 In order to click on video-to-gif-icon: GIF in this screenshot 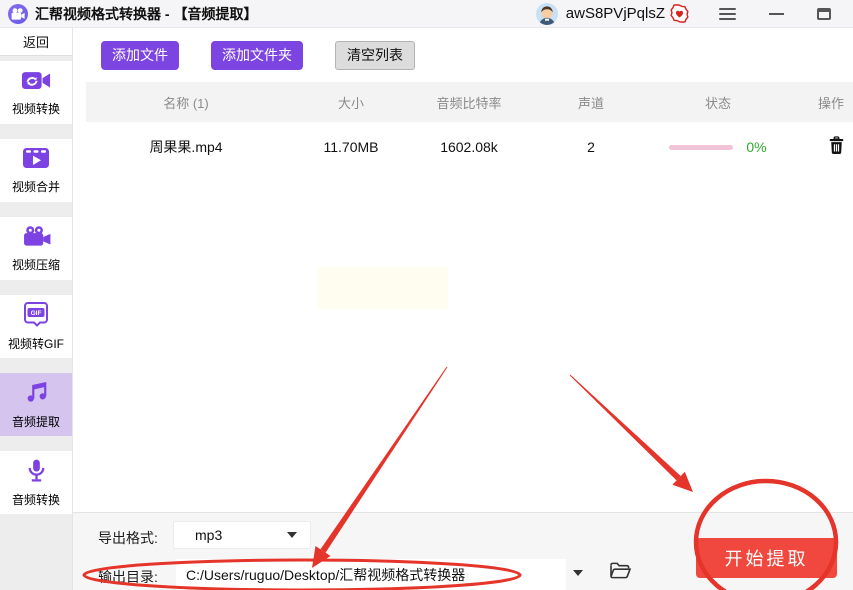, I will do `click(36, 316)`.